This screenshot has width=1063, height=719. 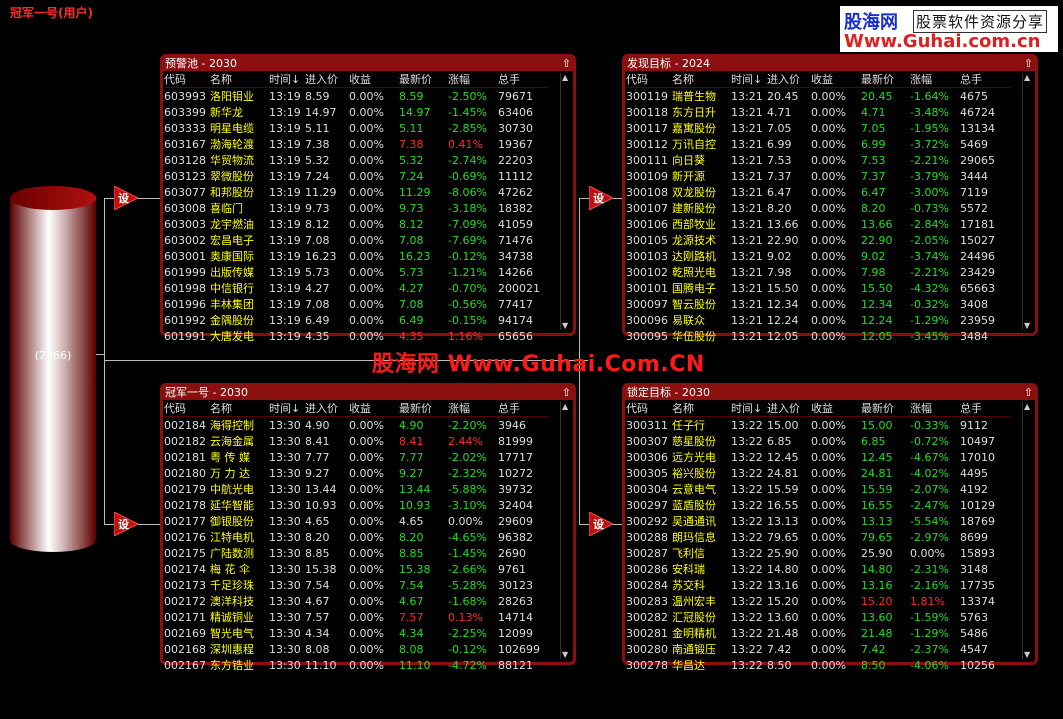 What do you see at coordinates (356, 128) in the screenshot?
I see `table-row: 603333 明星电缆 13:19 5.11 0.00% 5.11 -2.85% 30730` at bounding box center [356, 128].